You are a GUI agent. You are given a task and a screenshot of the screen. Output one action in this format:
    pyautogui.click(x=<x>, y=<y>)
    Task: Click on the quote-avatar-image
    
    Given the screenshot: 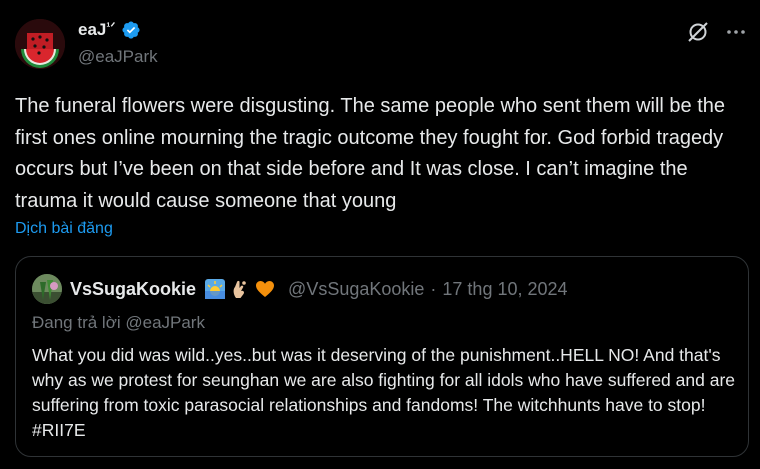 What is the action you would take?
    pyautogui.click(x=47, y=289)
    